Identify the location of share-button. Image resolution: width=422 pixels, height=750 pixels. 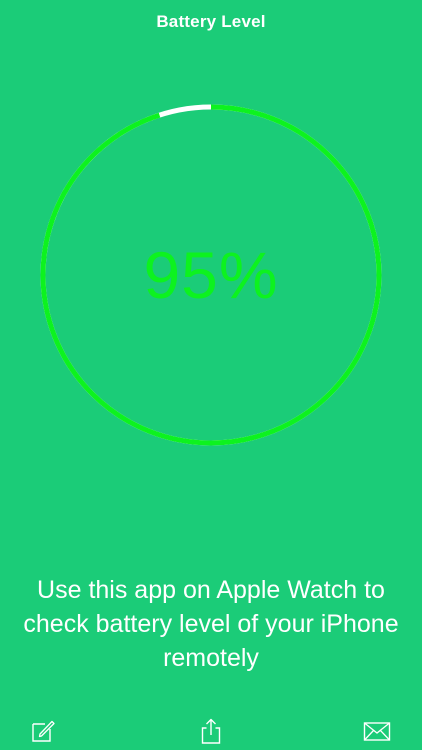
(211, 731).